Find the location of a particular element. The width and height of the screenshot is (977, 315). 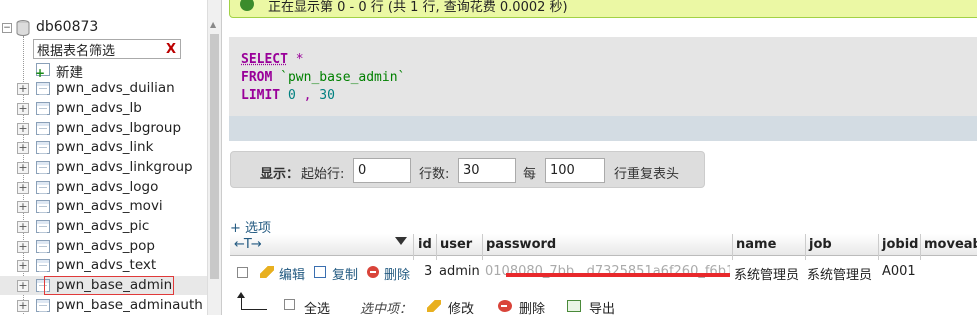

table-name: pwn_base_adminauth is located at coordinates (129, 305).